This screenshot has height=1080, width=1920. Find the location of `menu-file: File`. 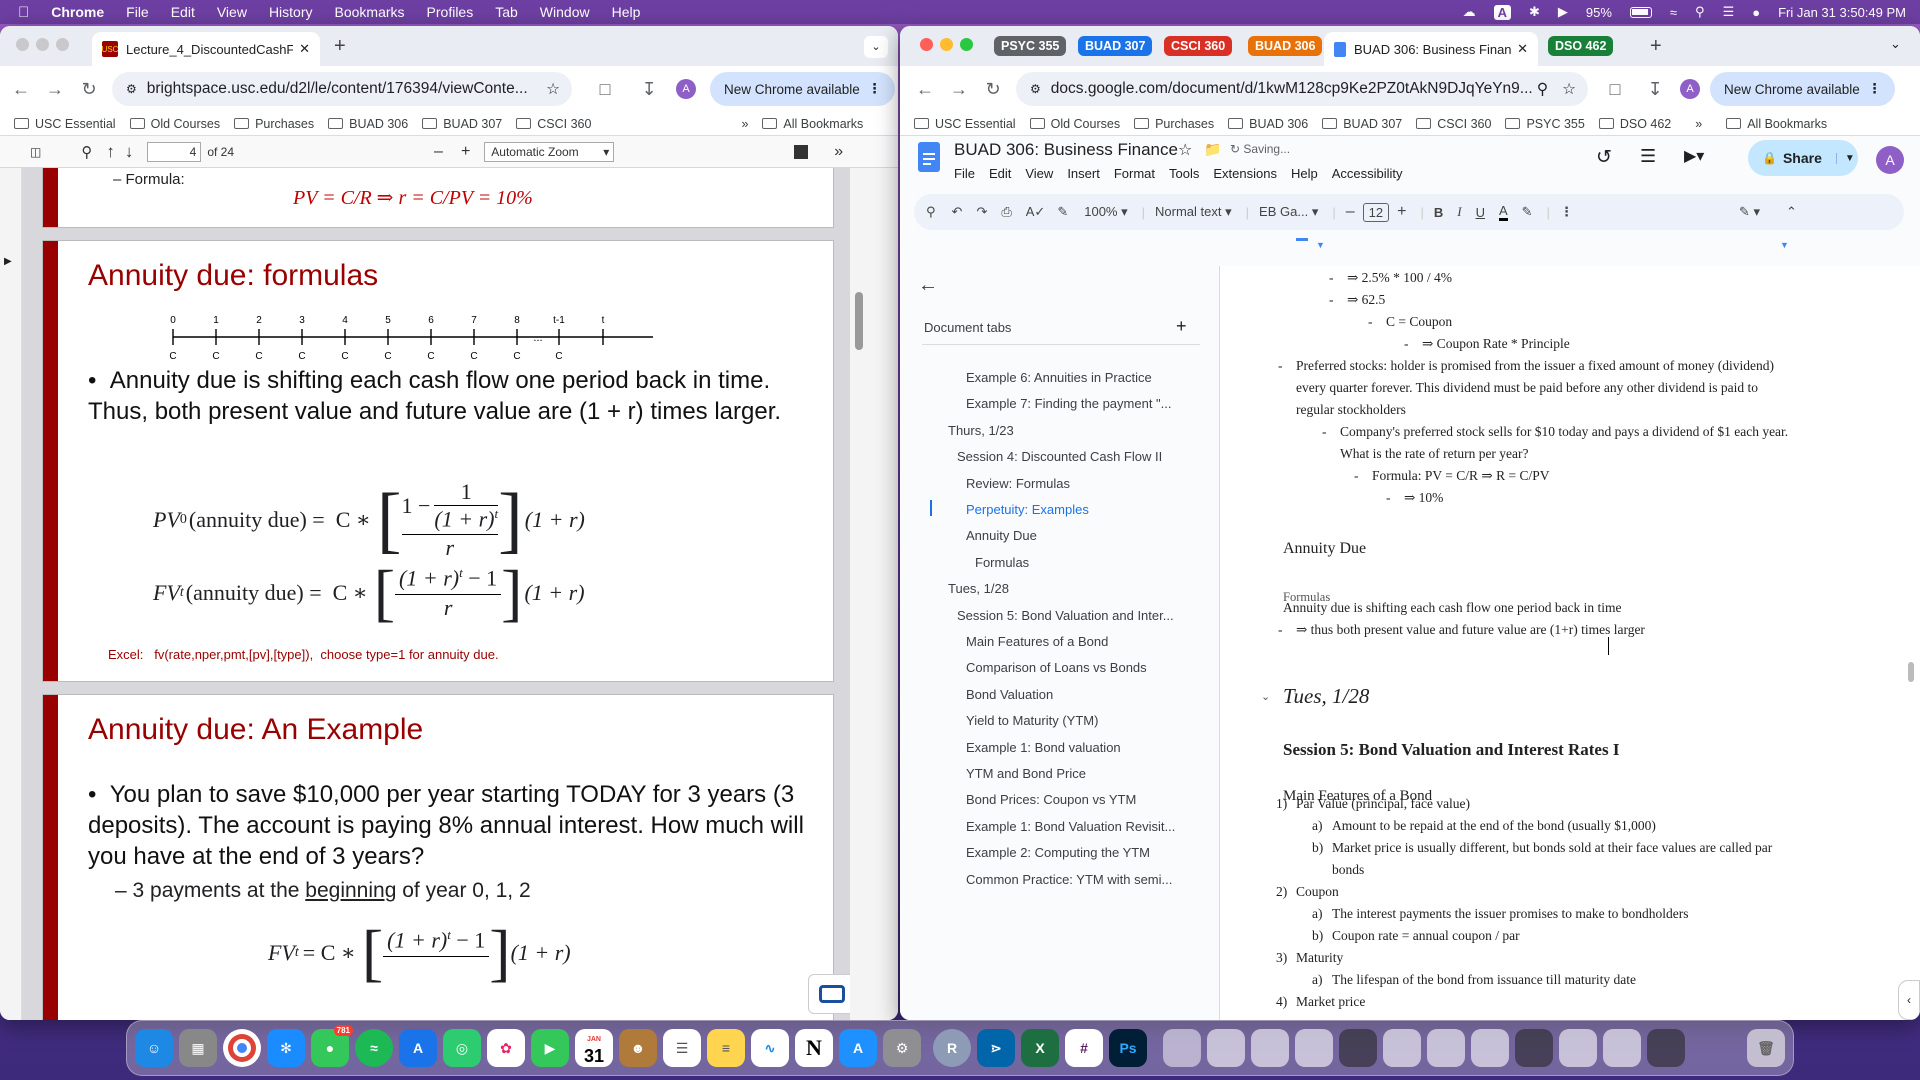

menu-file: File is located at coordinates (137, 12).